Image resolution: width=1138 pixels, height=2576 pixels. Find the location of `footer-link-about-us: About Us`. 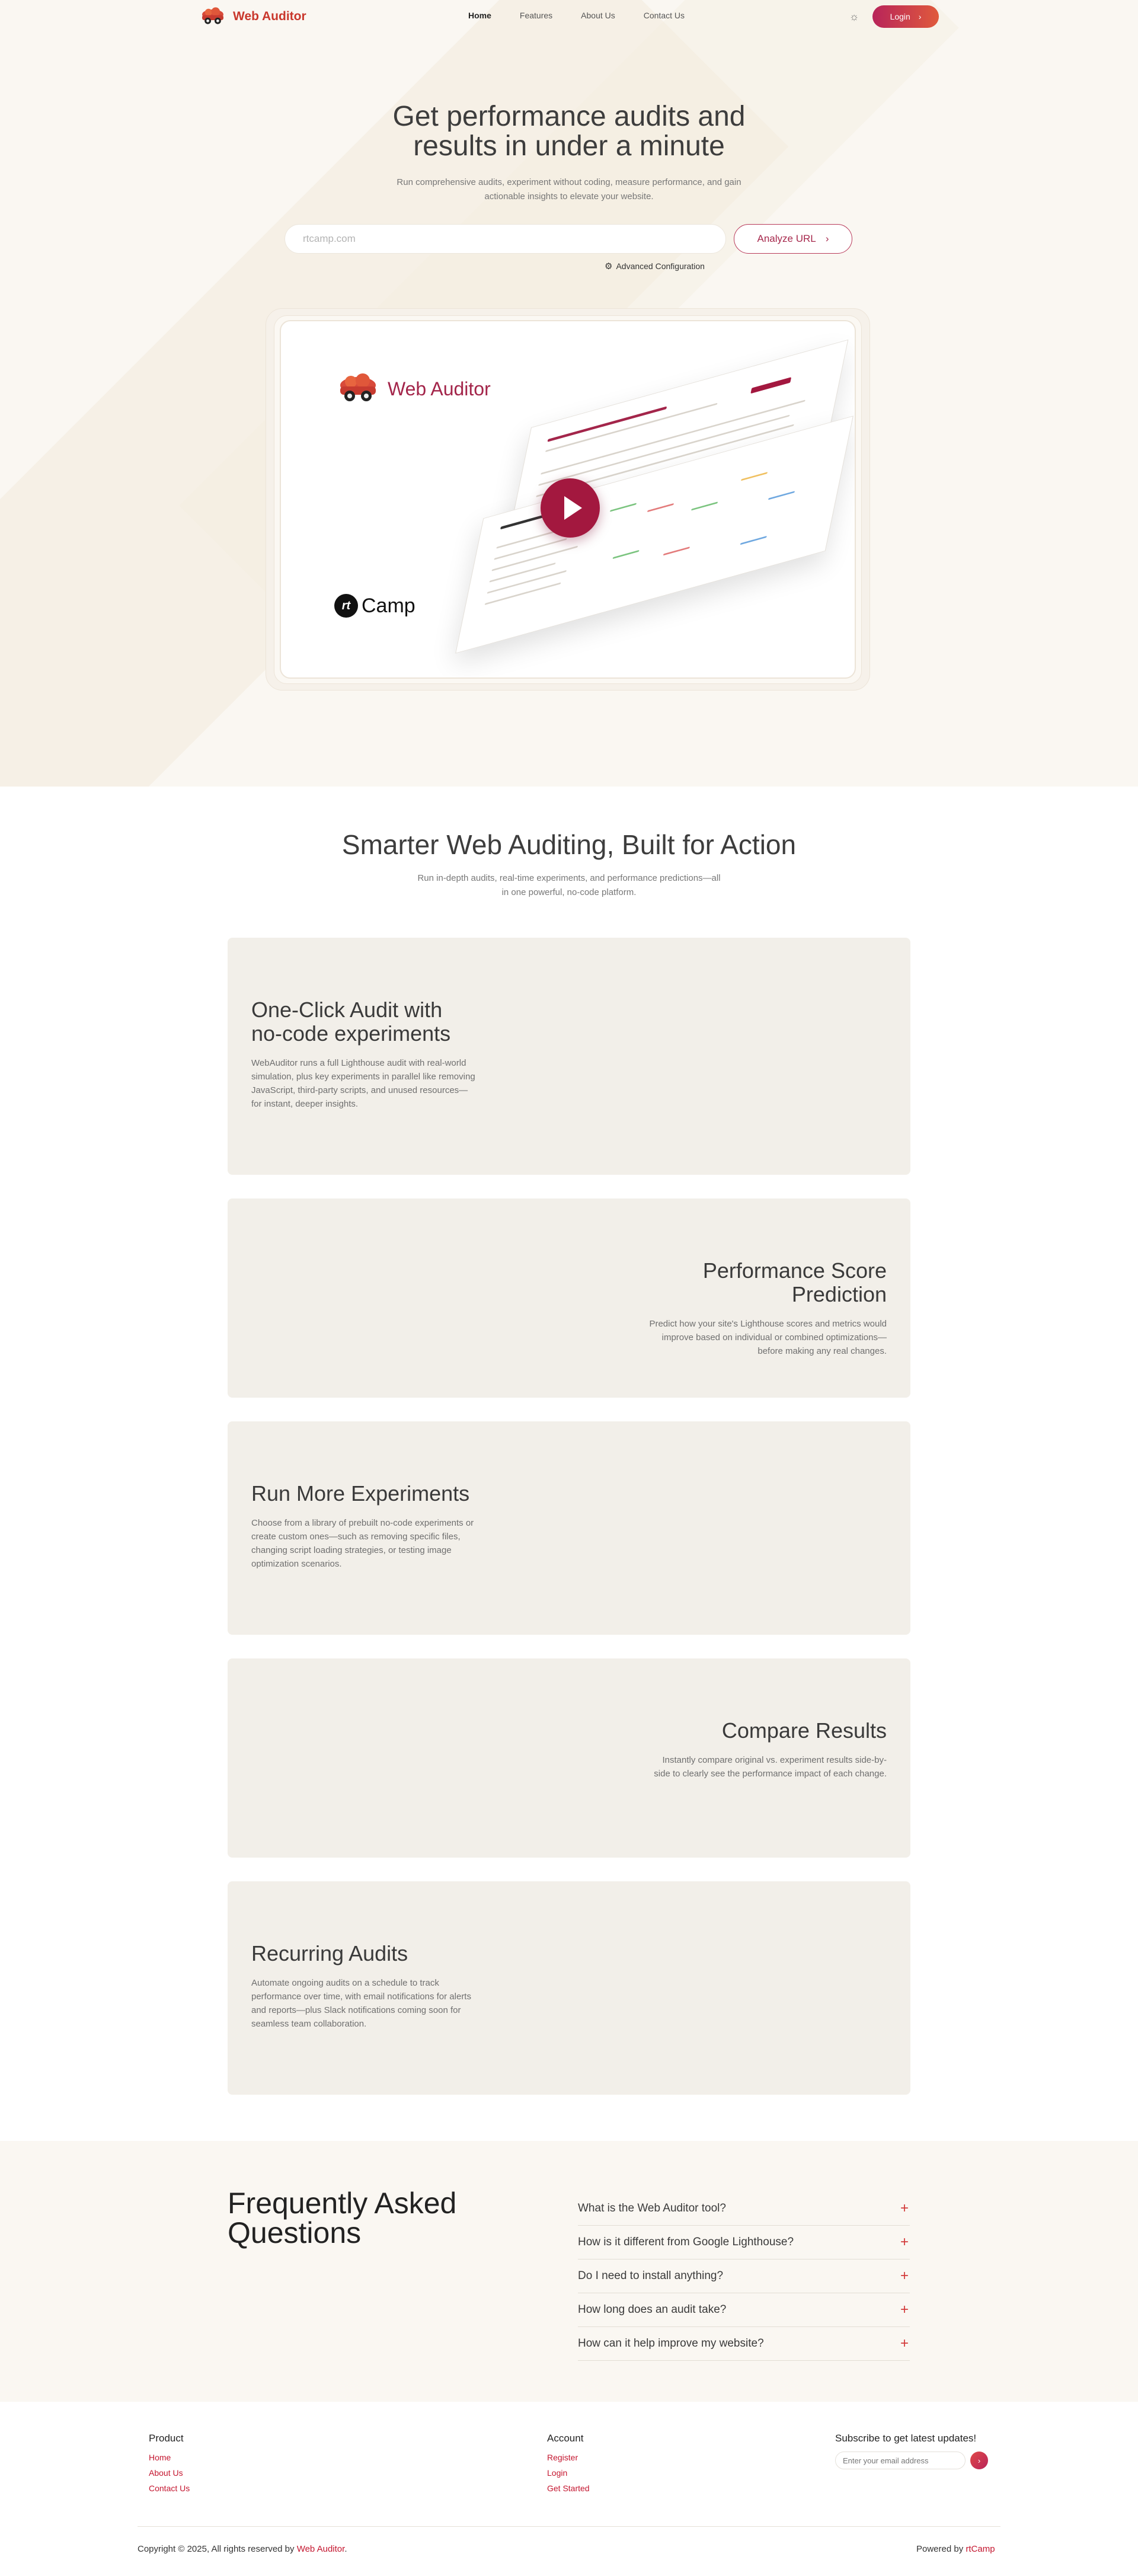

footer-link-about-us: About Us is located at coordinates (169, 2473).